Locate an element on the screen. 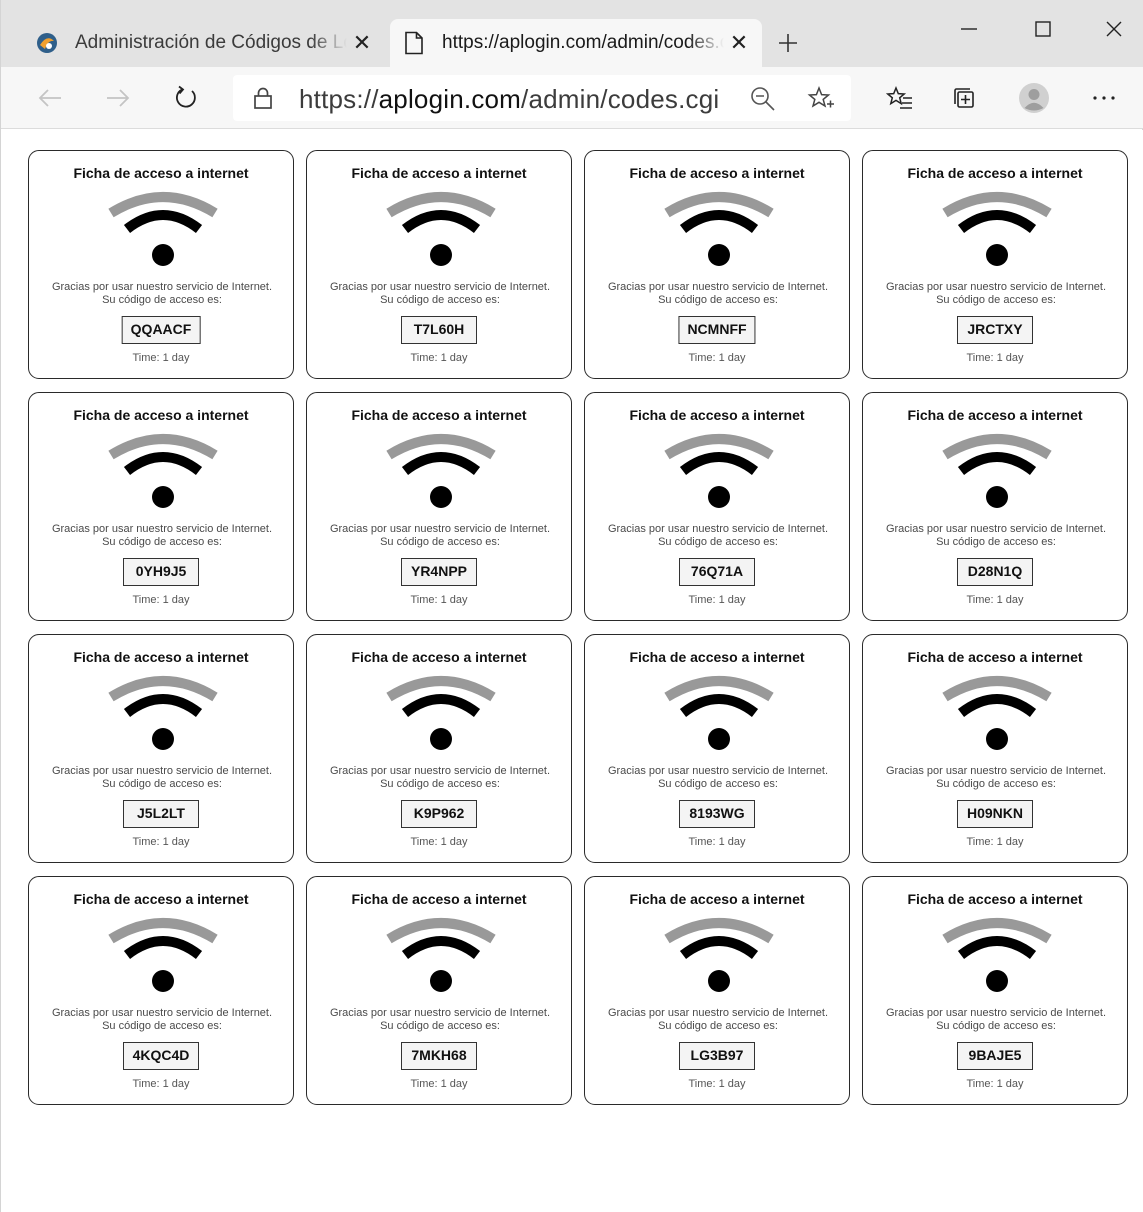 Image resolution: width=1143 pixels, height=1212 pixels. access-code: 7MKH68 is located at coordinates (439, 1056).